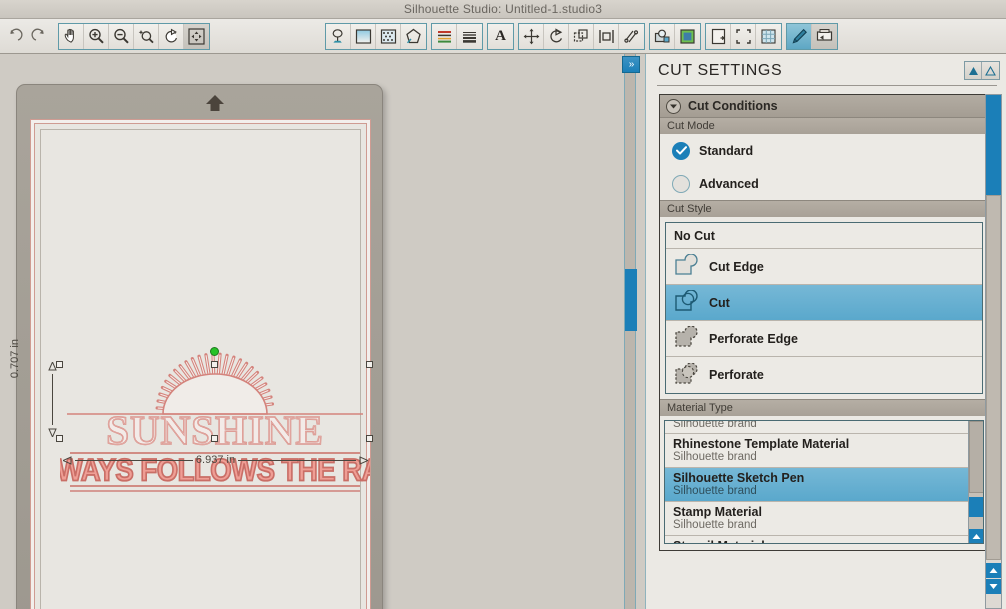  I want to click on cut-style-cut-label: Cut, so click(719, 302).